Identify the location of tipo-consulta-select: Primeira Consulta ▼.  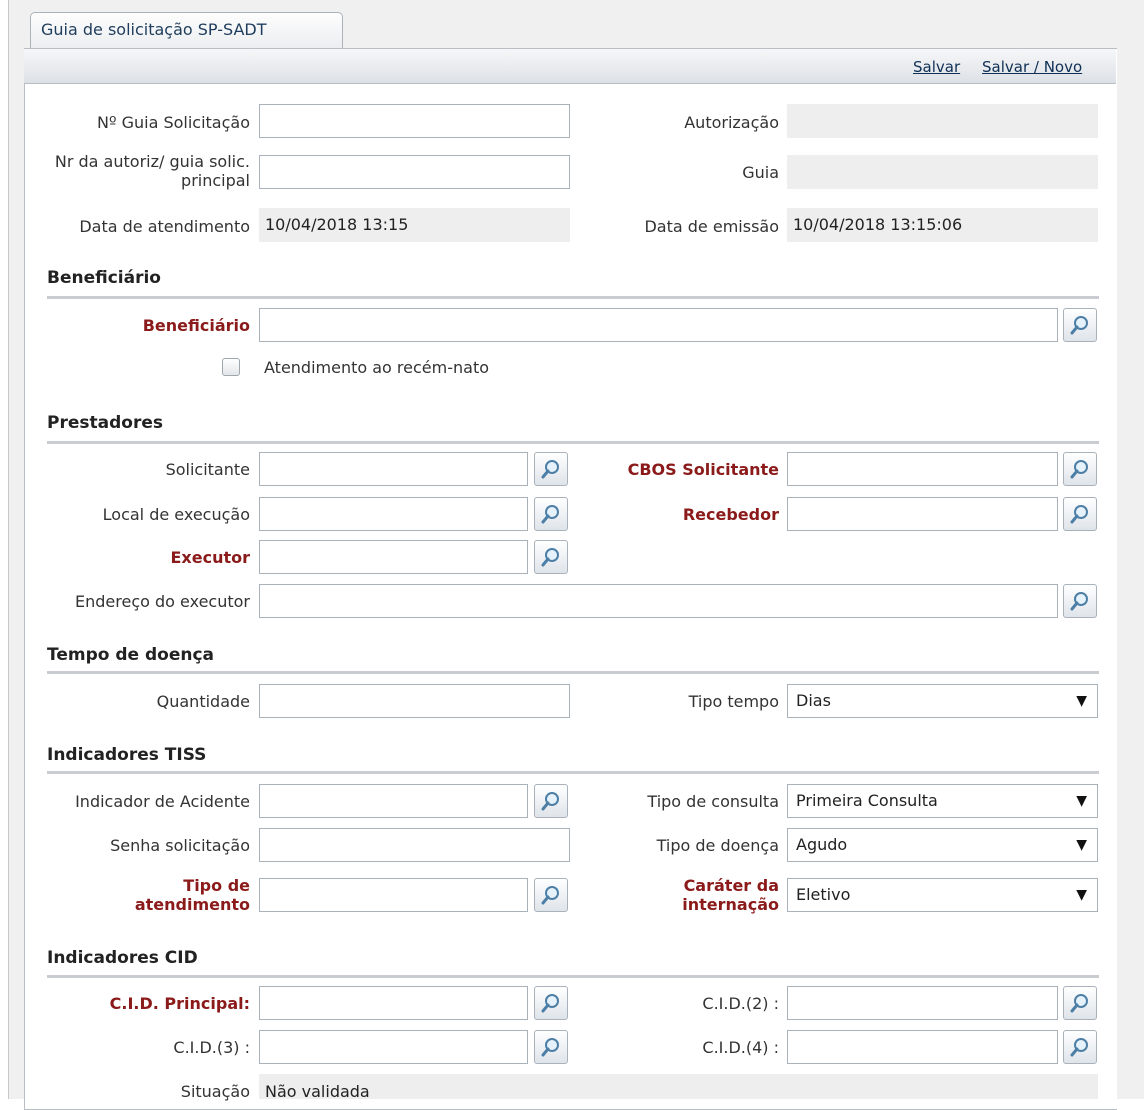
(942, 801).